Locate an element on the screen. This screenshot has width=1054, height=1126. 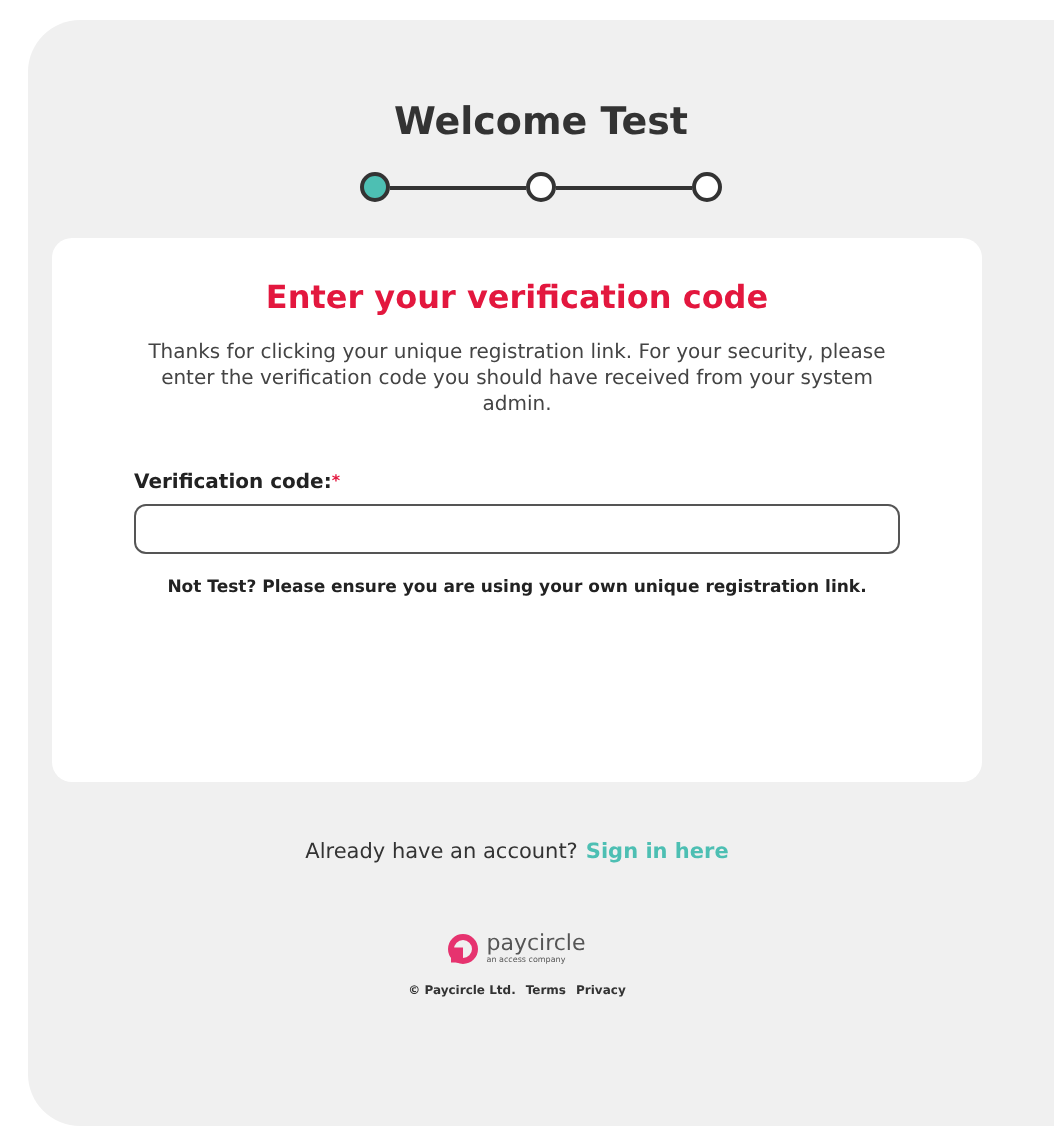
note-text: Not Test? Please ensure you are using your own unique registration link. is located at coordinates (517, 588).